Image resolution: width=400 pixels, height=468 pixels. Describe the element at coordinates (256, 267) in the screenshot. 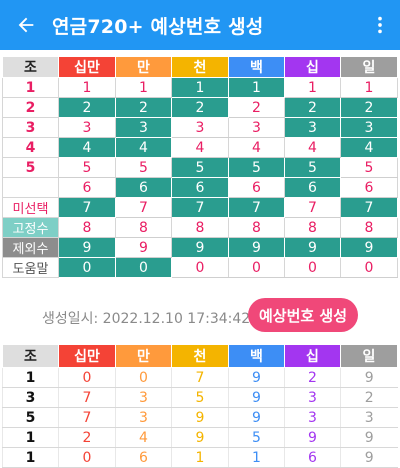

I see `grid-cell-9-3: 0` at that location.